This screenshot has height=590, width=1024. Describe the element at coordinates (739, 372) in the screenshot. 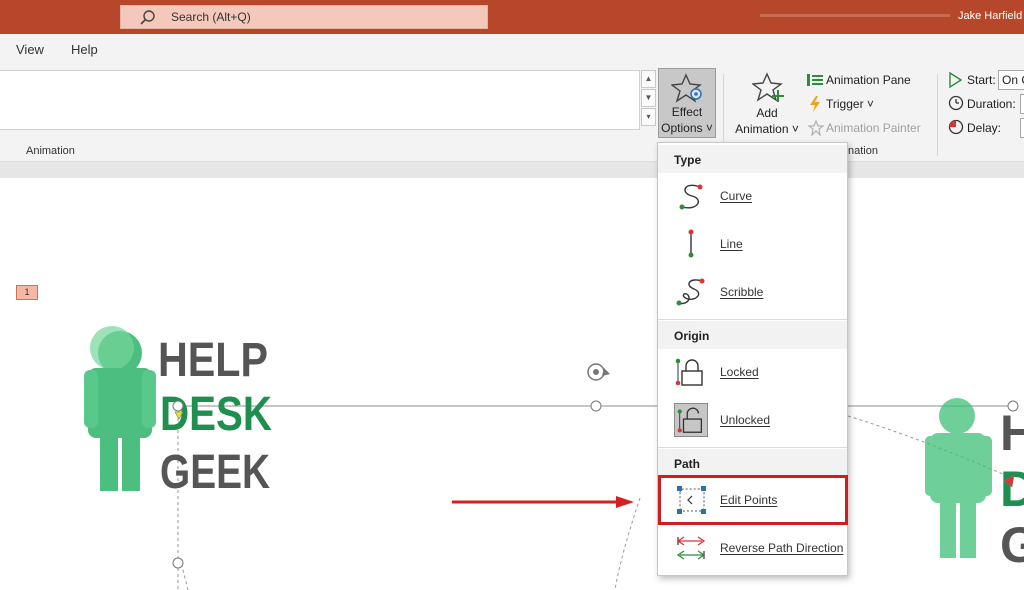

I see `menu-item-label: Locked` at that location.